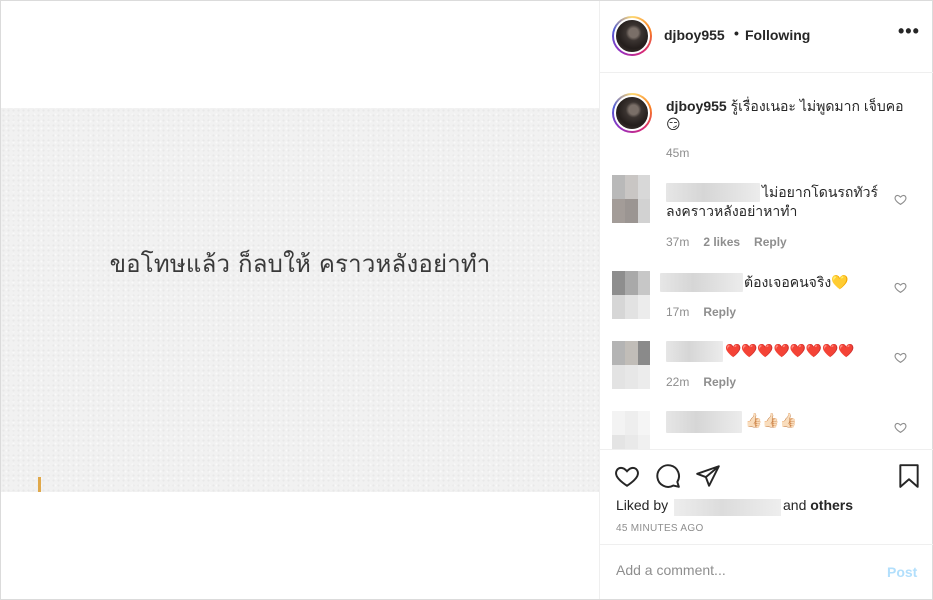 Image resolution: width=933 pixels, height=600 pixels. Describe the element at coordinates (766, 496) in the screenshot. I see `post-actions: Liked by and others 45 MINUTES AGO` at that location.